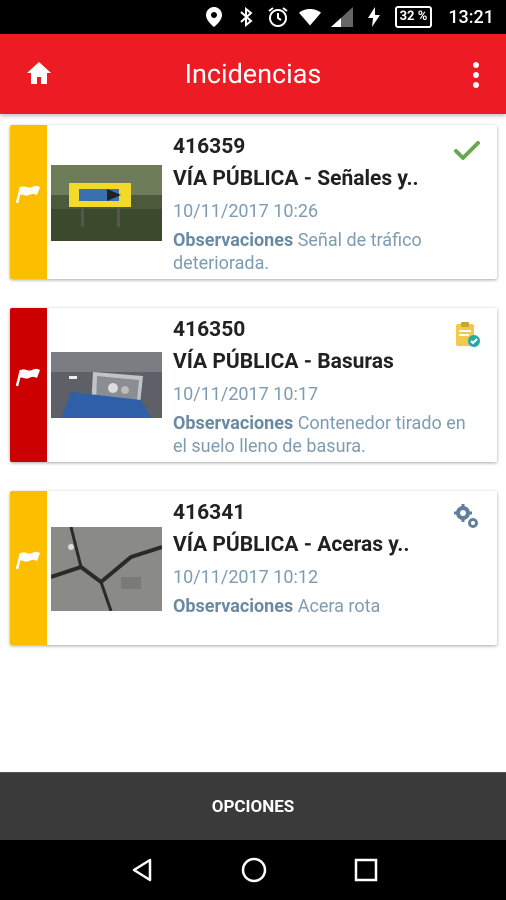 Image resolution: width=506 pixels, height=900 pixels. What do you see at coordinates (253, 806) in the screenshot?
I see `options-button: OPCIONES` at bounding box center [253, 806].